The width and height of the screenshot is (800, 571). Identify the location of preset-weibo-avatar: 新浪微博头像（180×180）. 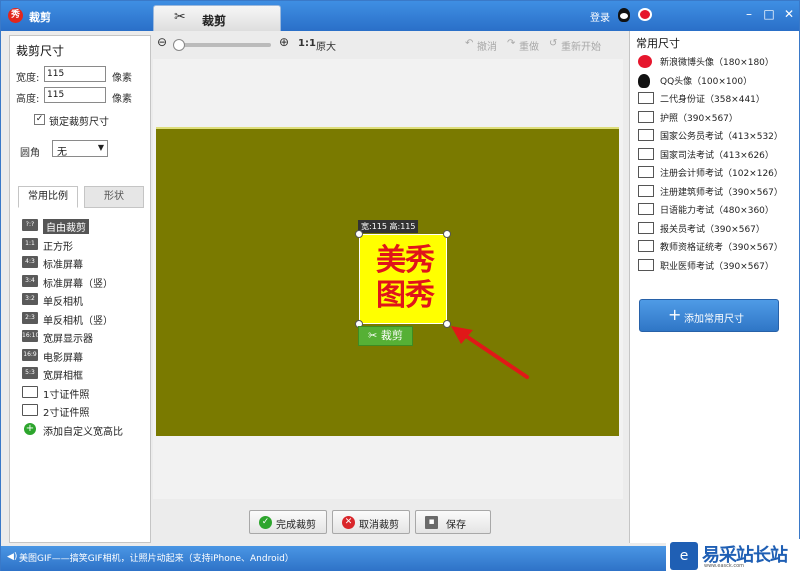
(716, 61).